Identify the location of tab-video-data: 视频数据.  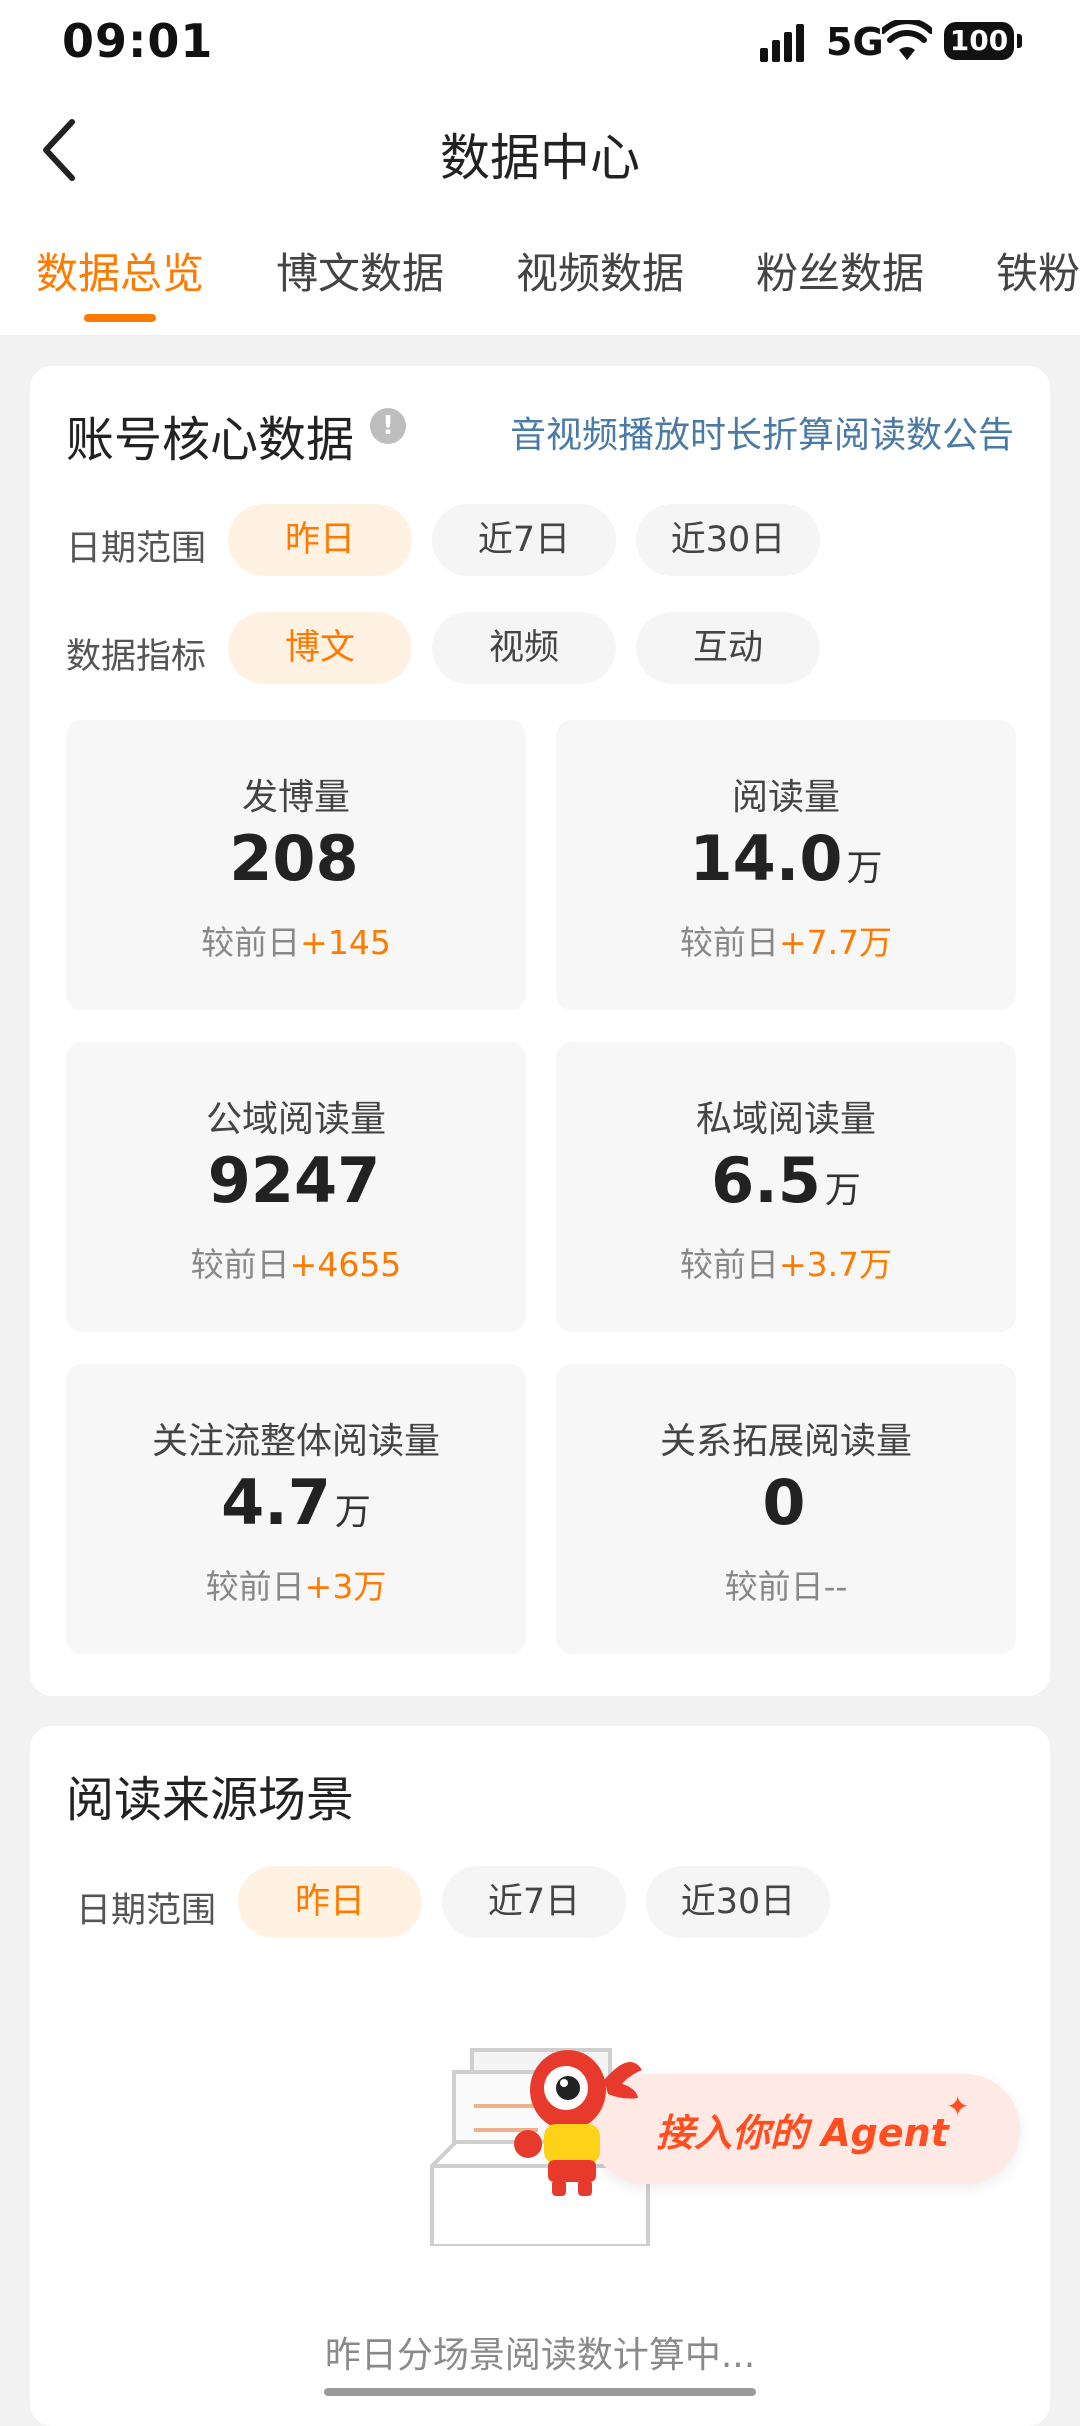
(600, 270).